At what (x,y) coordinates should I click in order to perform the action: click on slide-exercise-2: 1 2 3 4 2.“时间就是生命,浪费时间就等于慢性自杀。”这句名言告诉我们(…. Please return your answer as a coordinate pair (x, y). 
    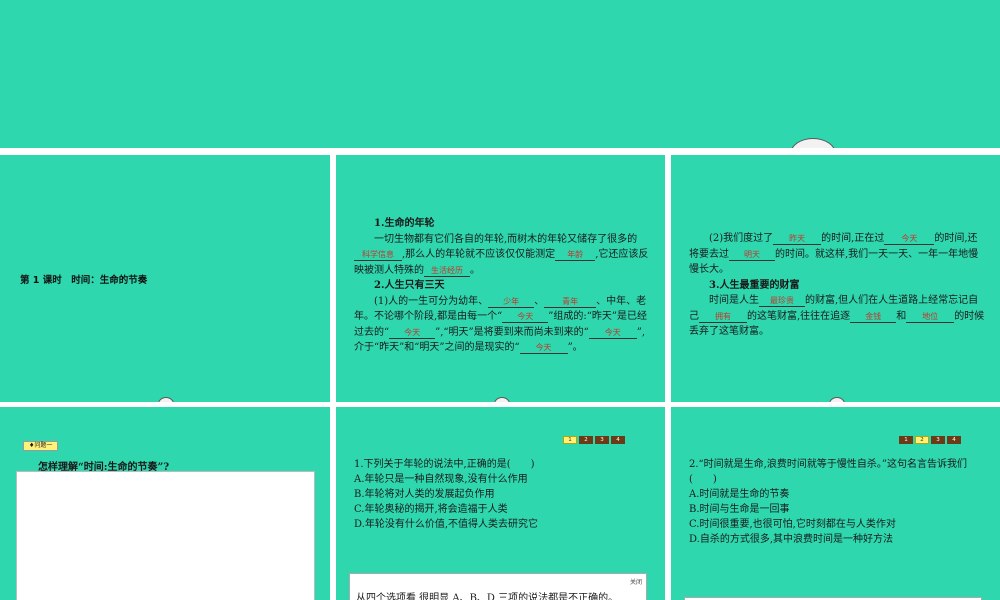
    Looking at the image, I should click on (835, 503).